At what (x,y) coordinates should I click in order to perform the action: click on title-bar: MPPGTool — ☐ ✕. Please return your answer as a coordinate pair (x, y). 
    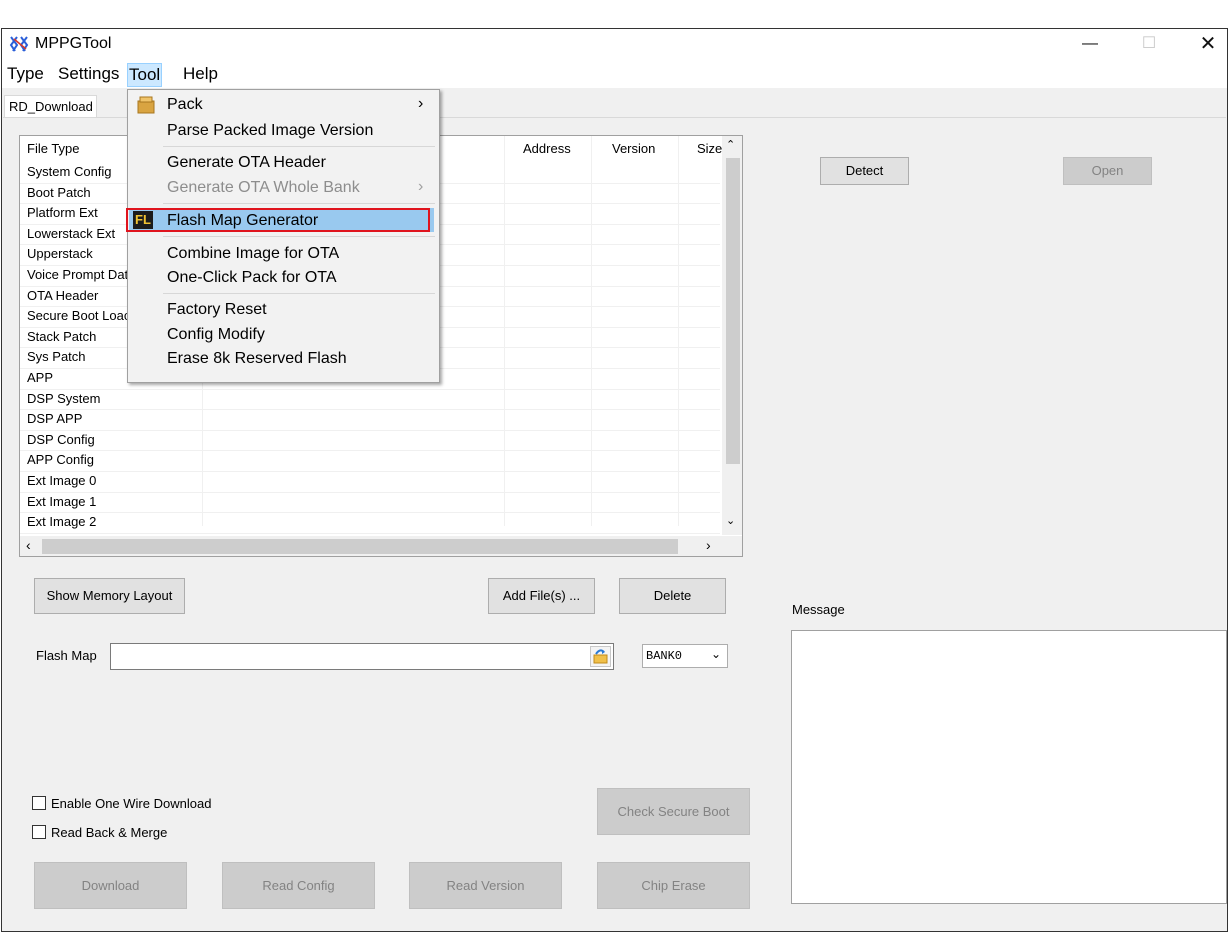
    Looking at the image, I should click on (614, 44).